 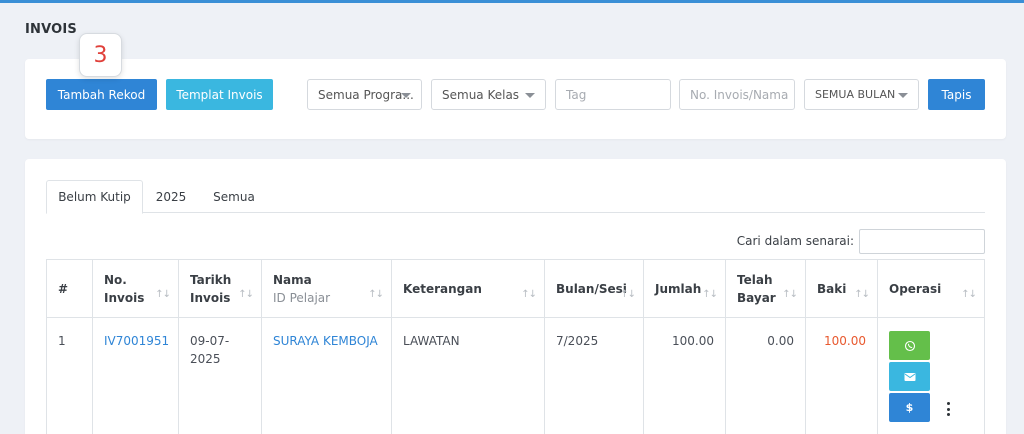 I want to click on mail-icon, so click(x=909, y=376).